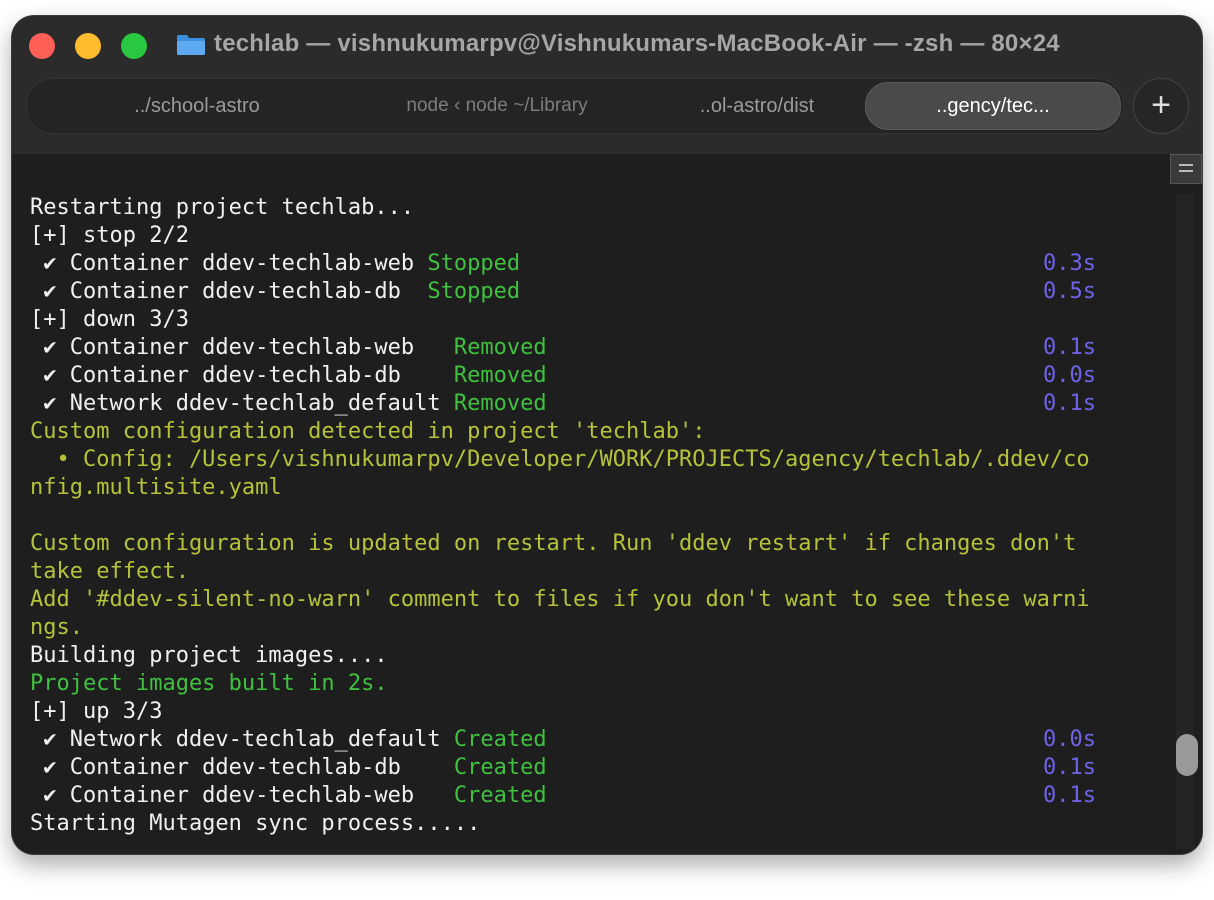 Image resolution: width=1214 pixels, height=900 pixels. I want to click on output-line: ✔ Container ddev-techlab-web Stopped 0.3s, so click(563, 263).